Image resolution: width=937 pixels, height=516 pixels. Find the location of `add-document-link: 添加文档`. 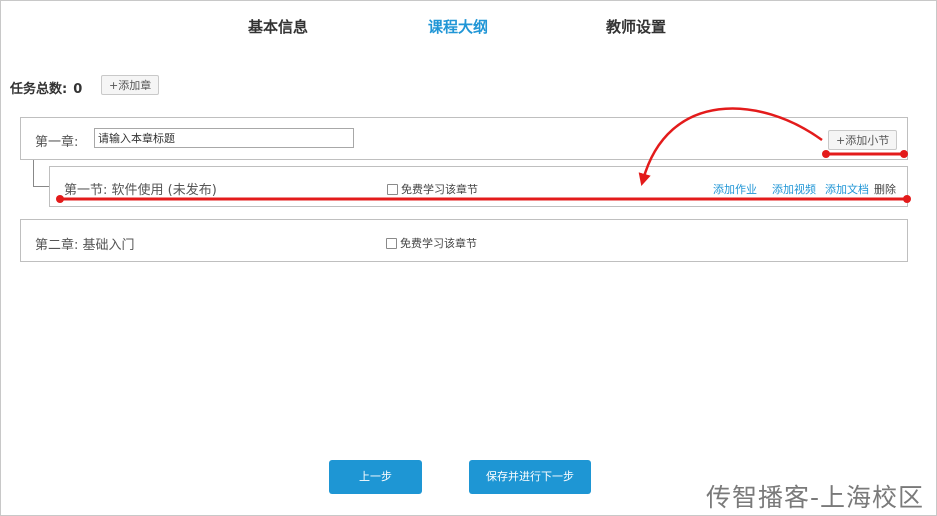

add-document-link: 添加文档 is located at coordinates (847, 189).